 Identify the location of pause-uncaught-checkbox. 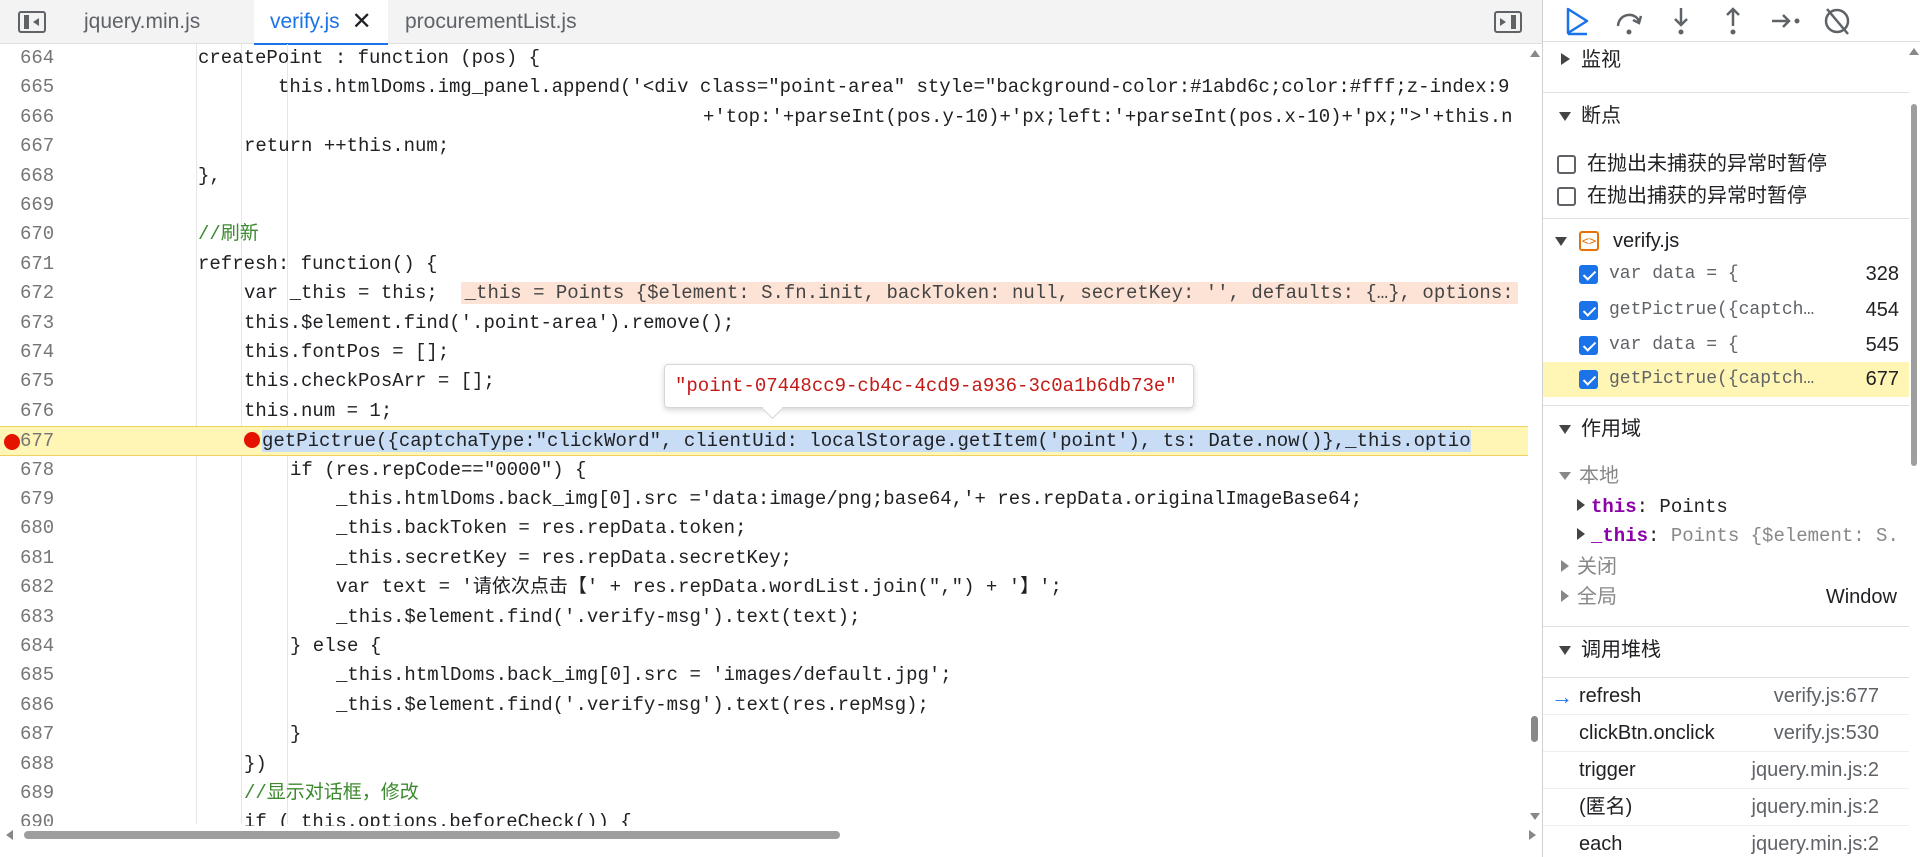
(1566, 164).